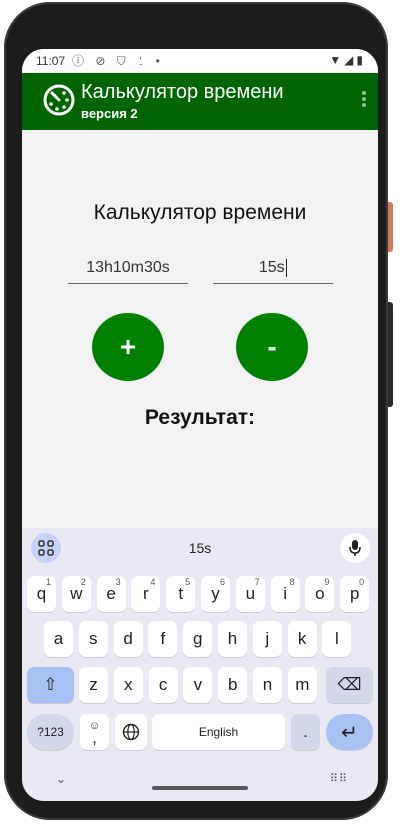 The height and width of the screenshot is (826, 400). What do you see at coordinates (83, 582) in the screenshot?
I see `key-hint: 2` at bounding box center [83, 582].